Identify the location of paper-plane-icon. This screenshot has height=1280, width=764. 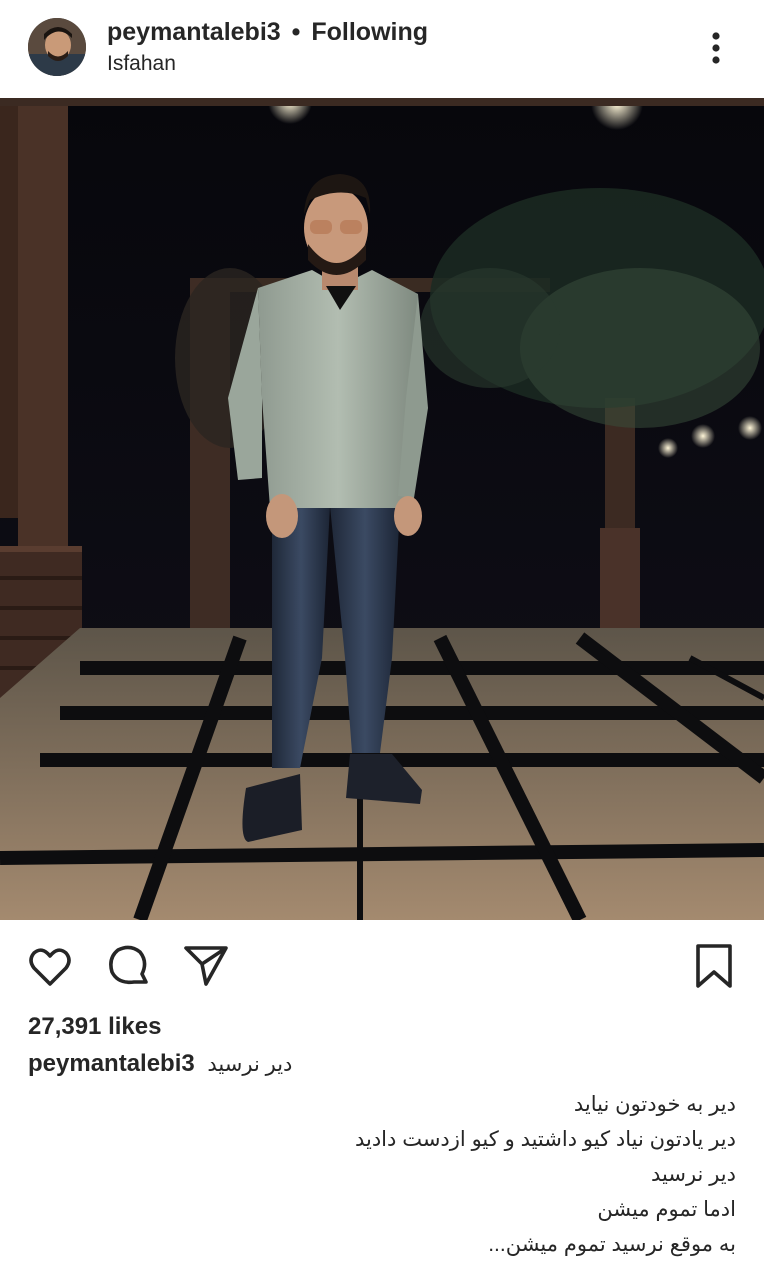
(206, 966).